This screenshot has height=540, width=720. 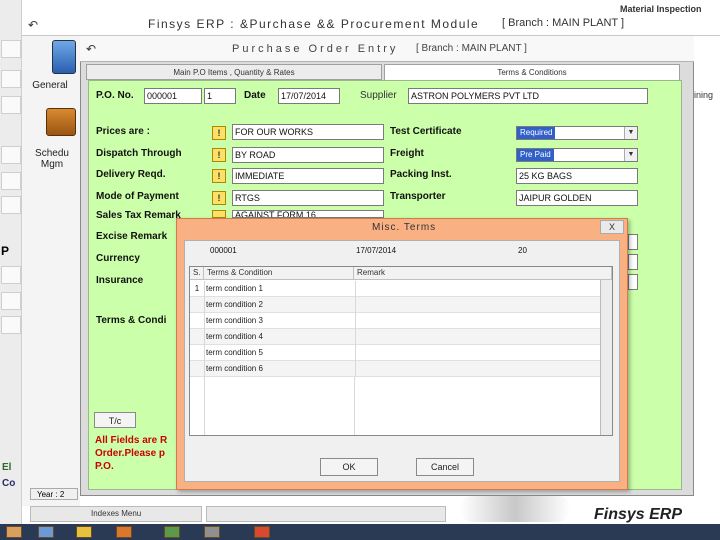 What do you see at coordinates (61, 122) in the screenshot?
I see `briefcase-icon` at bounding box center [61, 122].